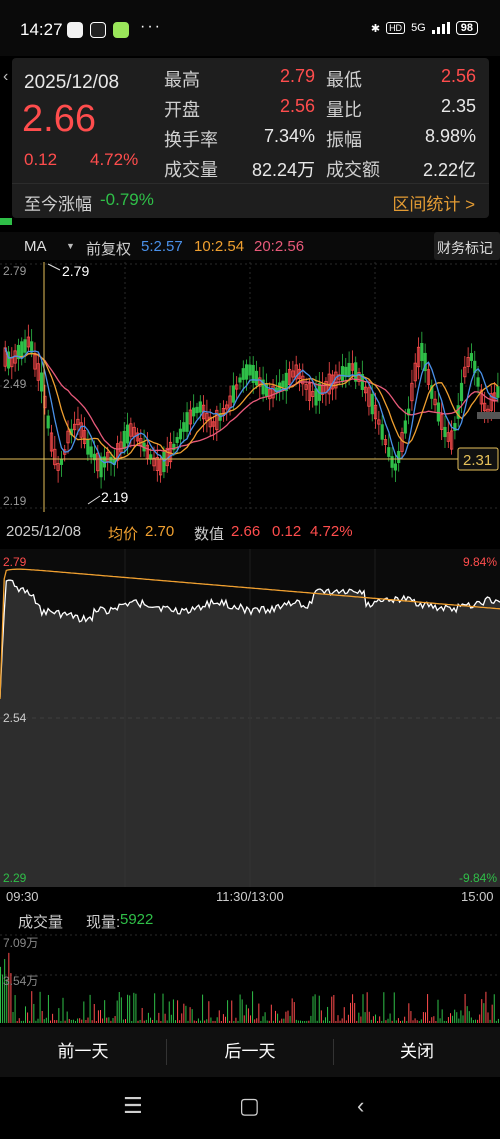  Describe the element at coordinates (249, 1106) in the screenshot. I see `home-icon: ▢` at that location.